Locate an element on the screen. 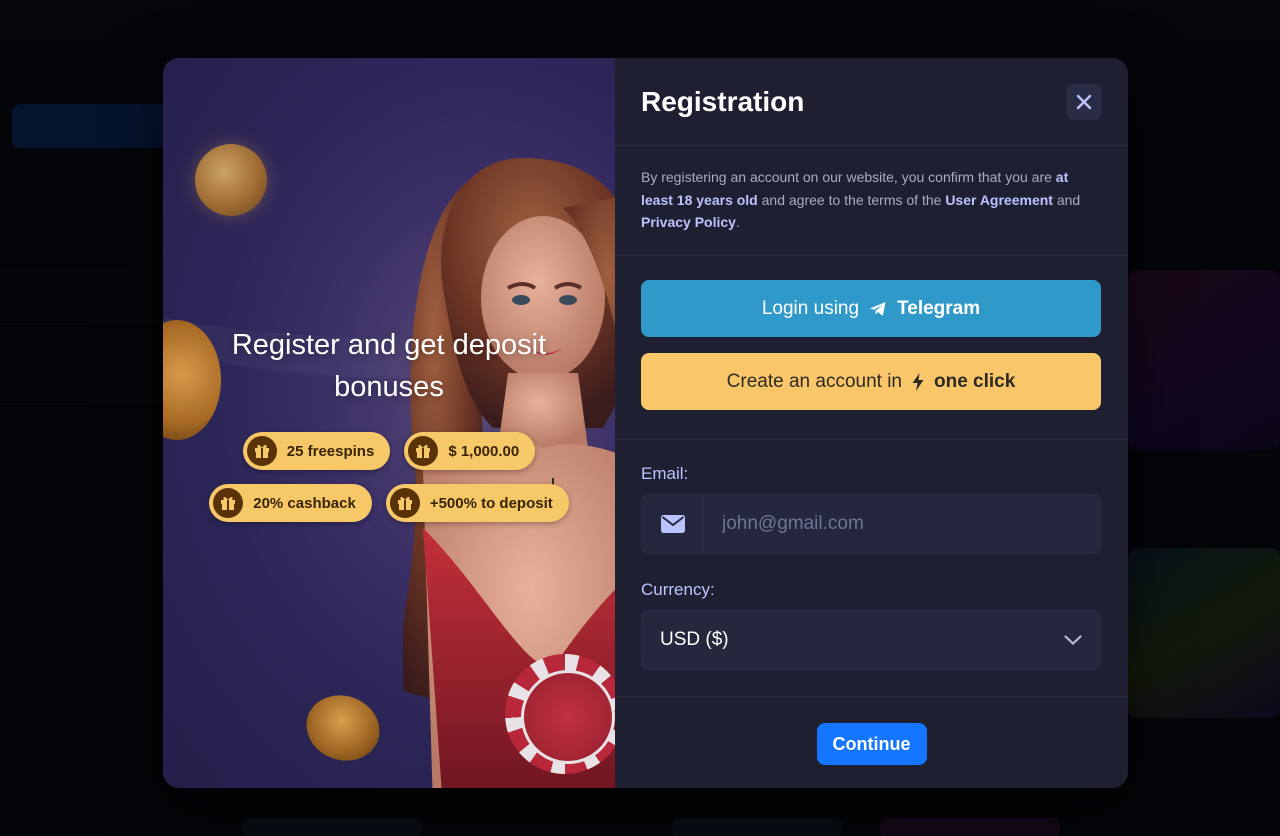 This screenshot has width=1280, height=836. telegram-login-button: Login using Telegram is located at coordinates (871, 308).